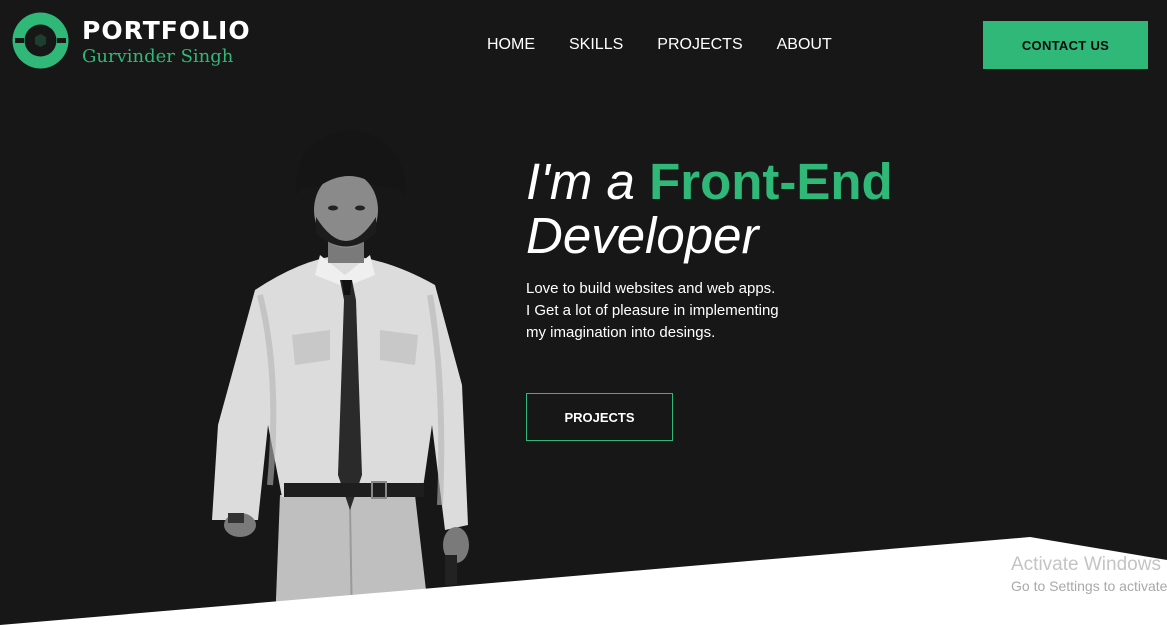 The image size is (1167, 625). I want to click on nav-item-about: ABOUT, so click(804, 45).